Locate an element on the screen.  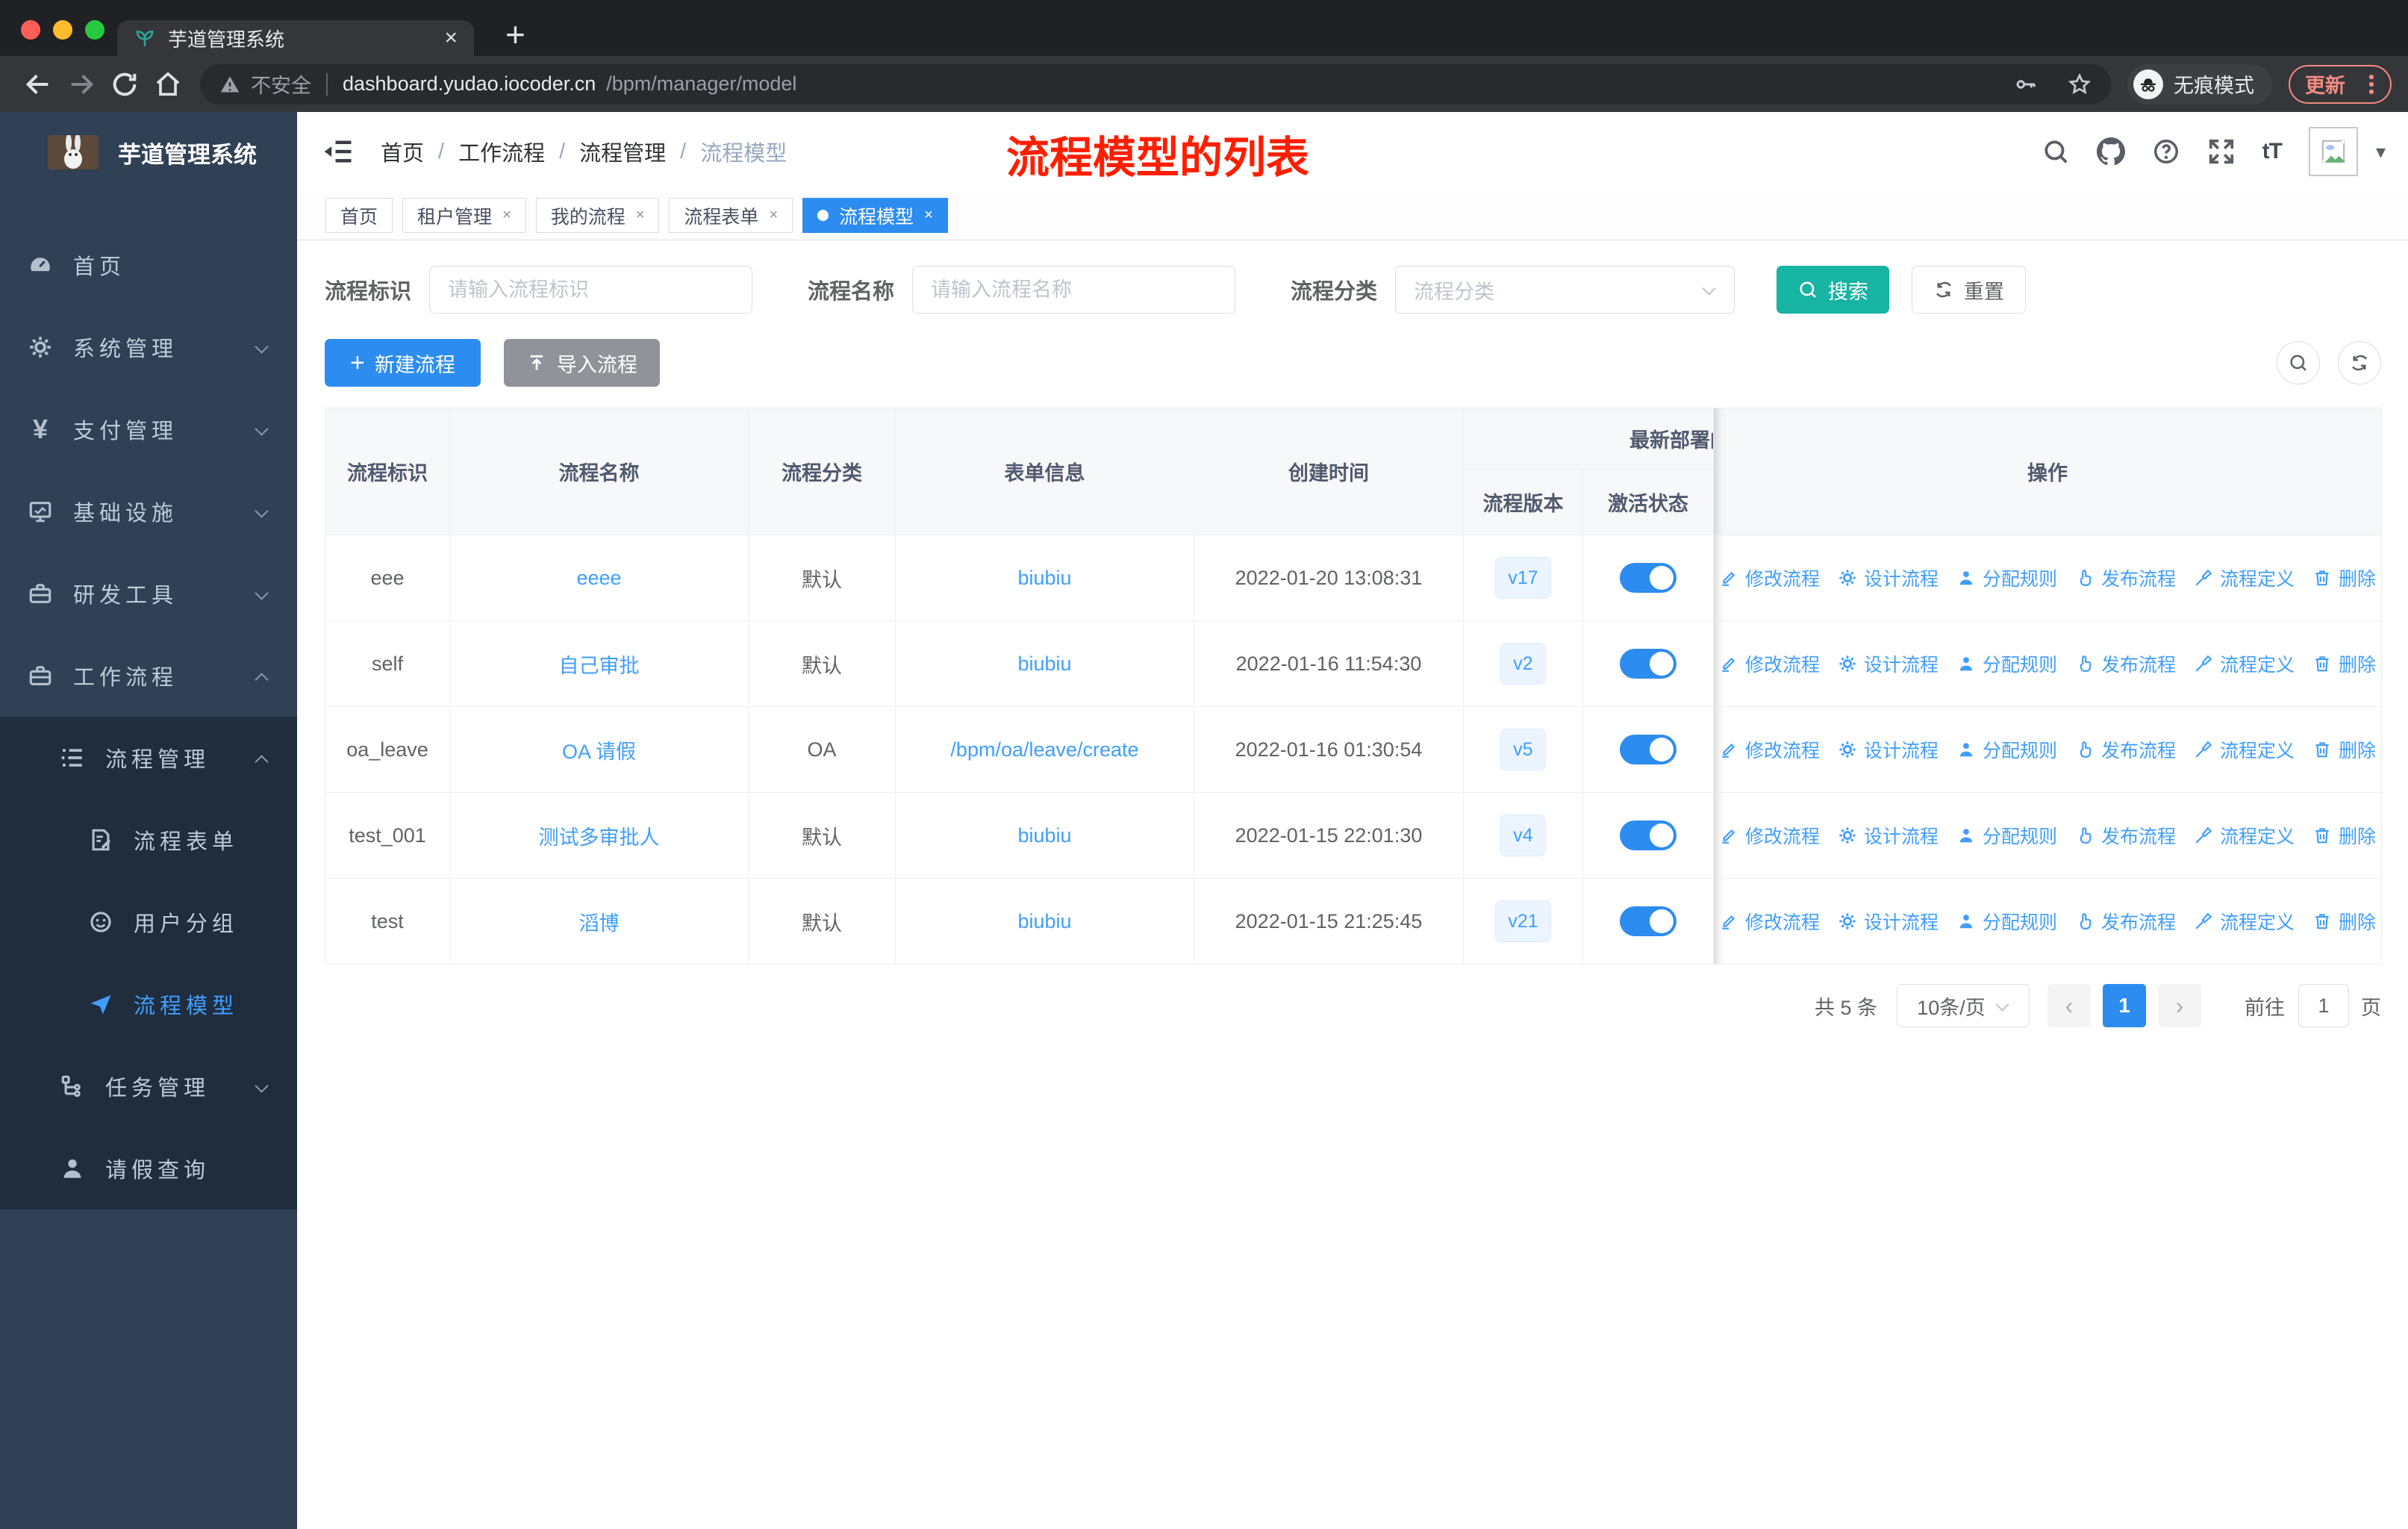
help-icon is located at coordinates (2166, 151).